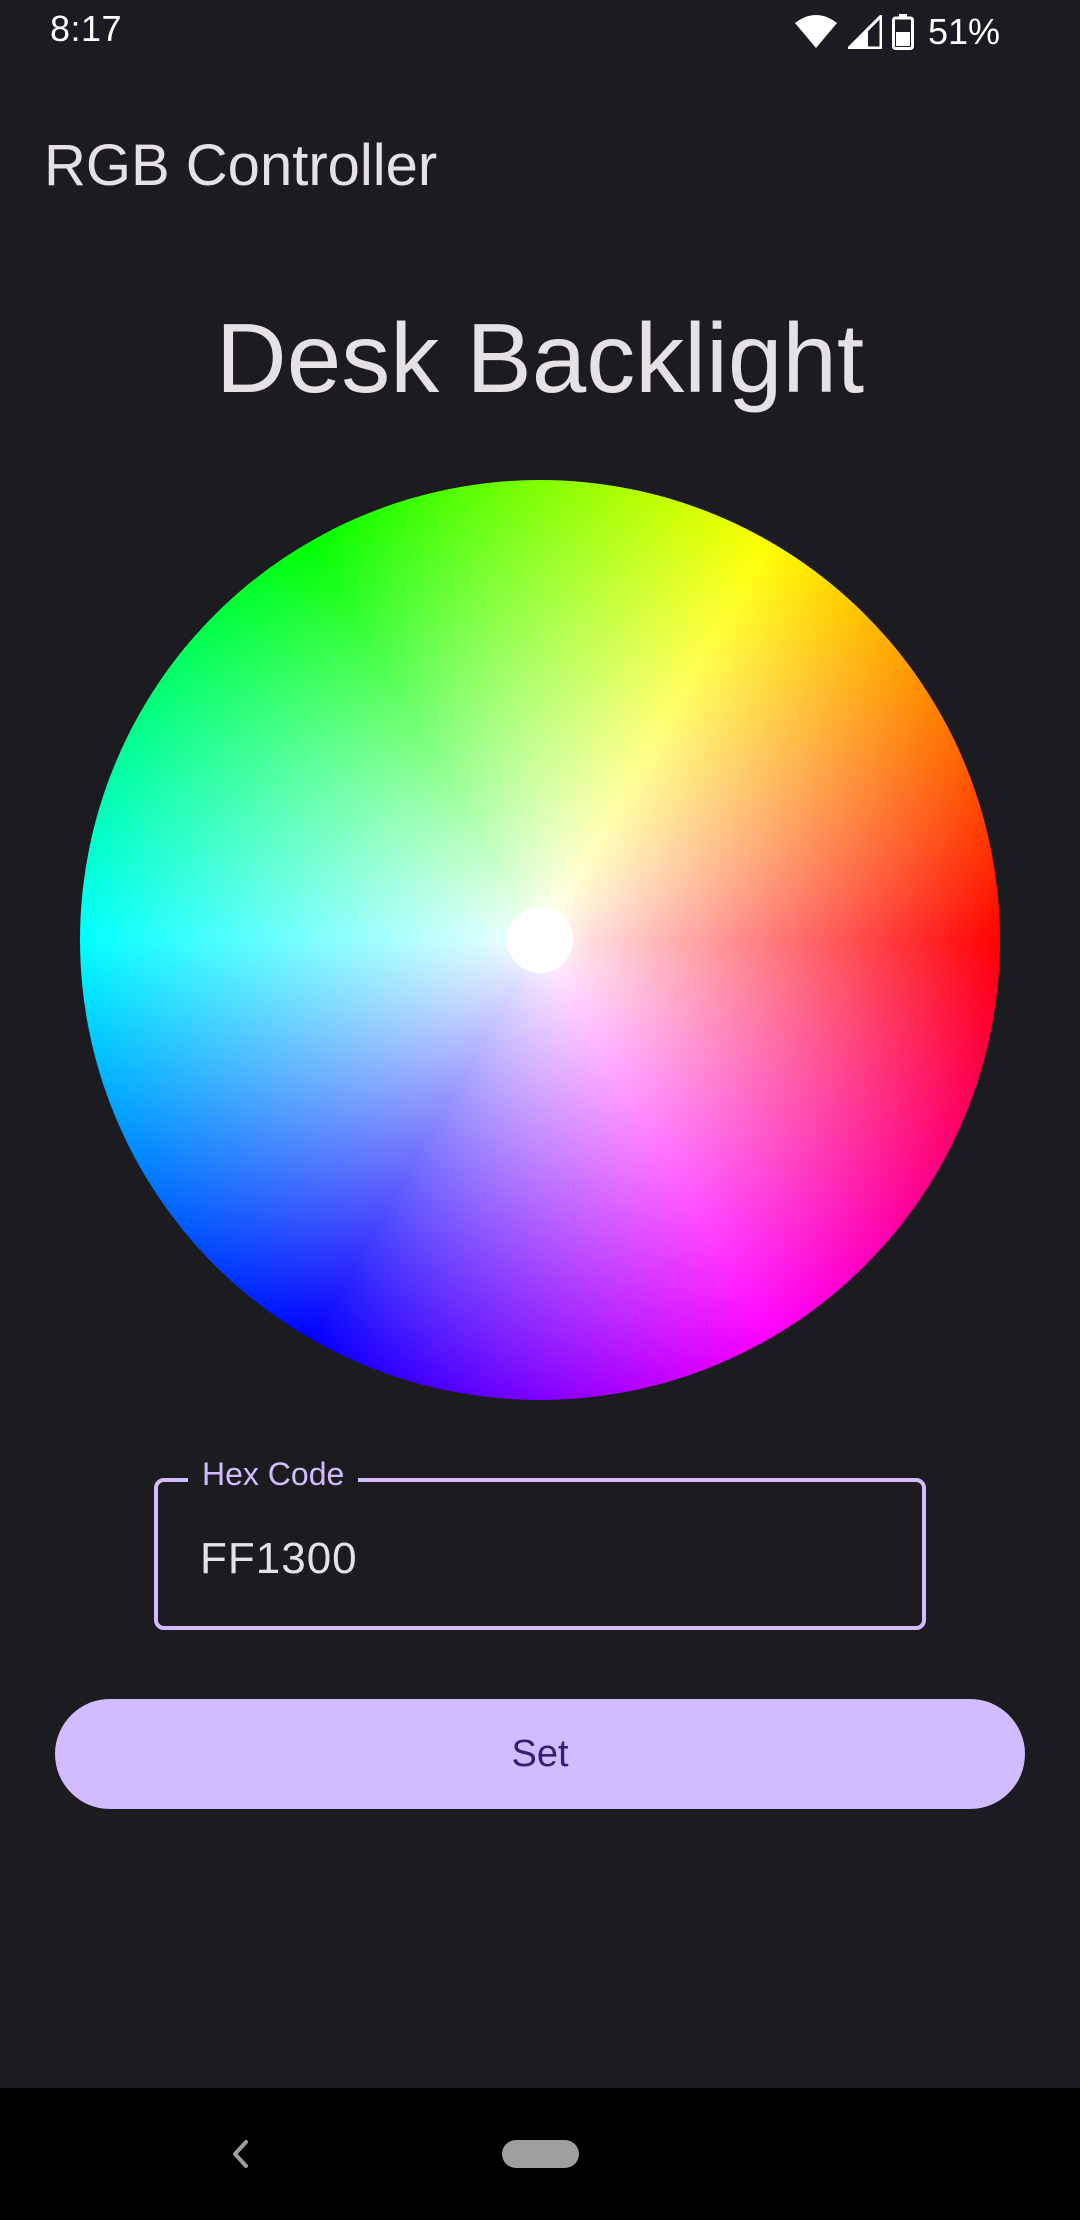  What do you see at coordinates (540, 1543) in the screenshot?
I see `hex-code-field: Hex Code FF1300` at bounding box center [540, 1543].